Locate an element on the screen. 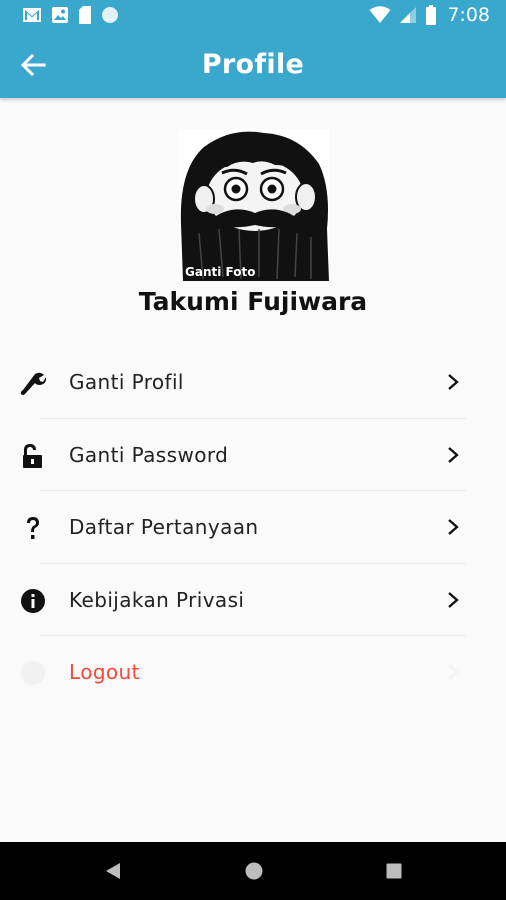 The height and width of the screenshot is (900, 506). back-triangle-icon is located at coordinates (113, 871).